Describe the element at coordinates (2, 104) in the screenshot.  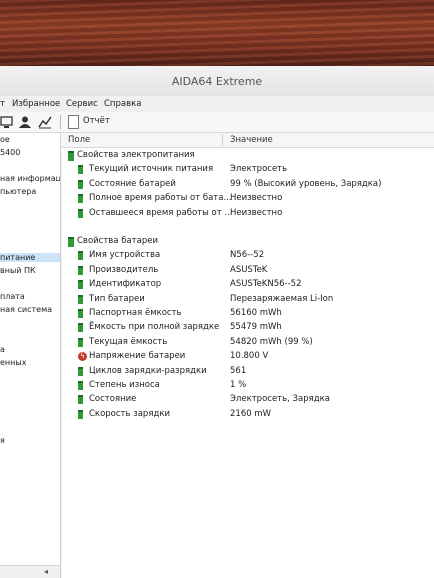
I see `menu-item-file: т` at that location.